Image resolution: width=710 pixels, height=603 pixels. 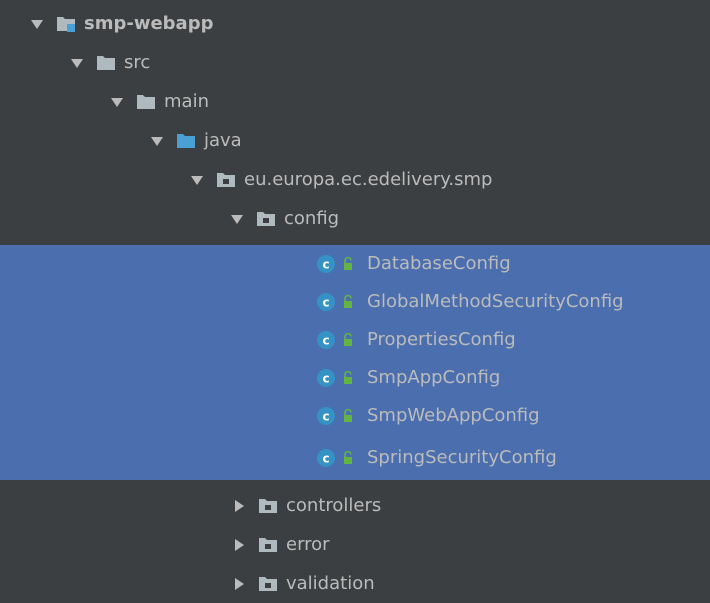 I want to click on tree-node-class: c DatabaseConfig, so click(x=355, y=264).